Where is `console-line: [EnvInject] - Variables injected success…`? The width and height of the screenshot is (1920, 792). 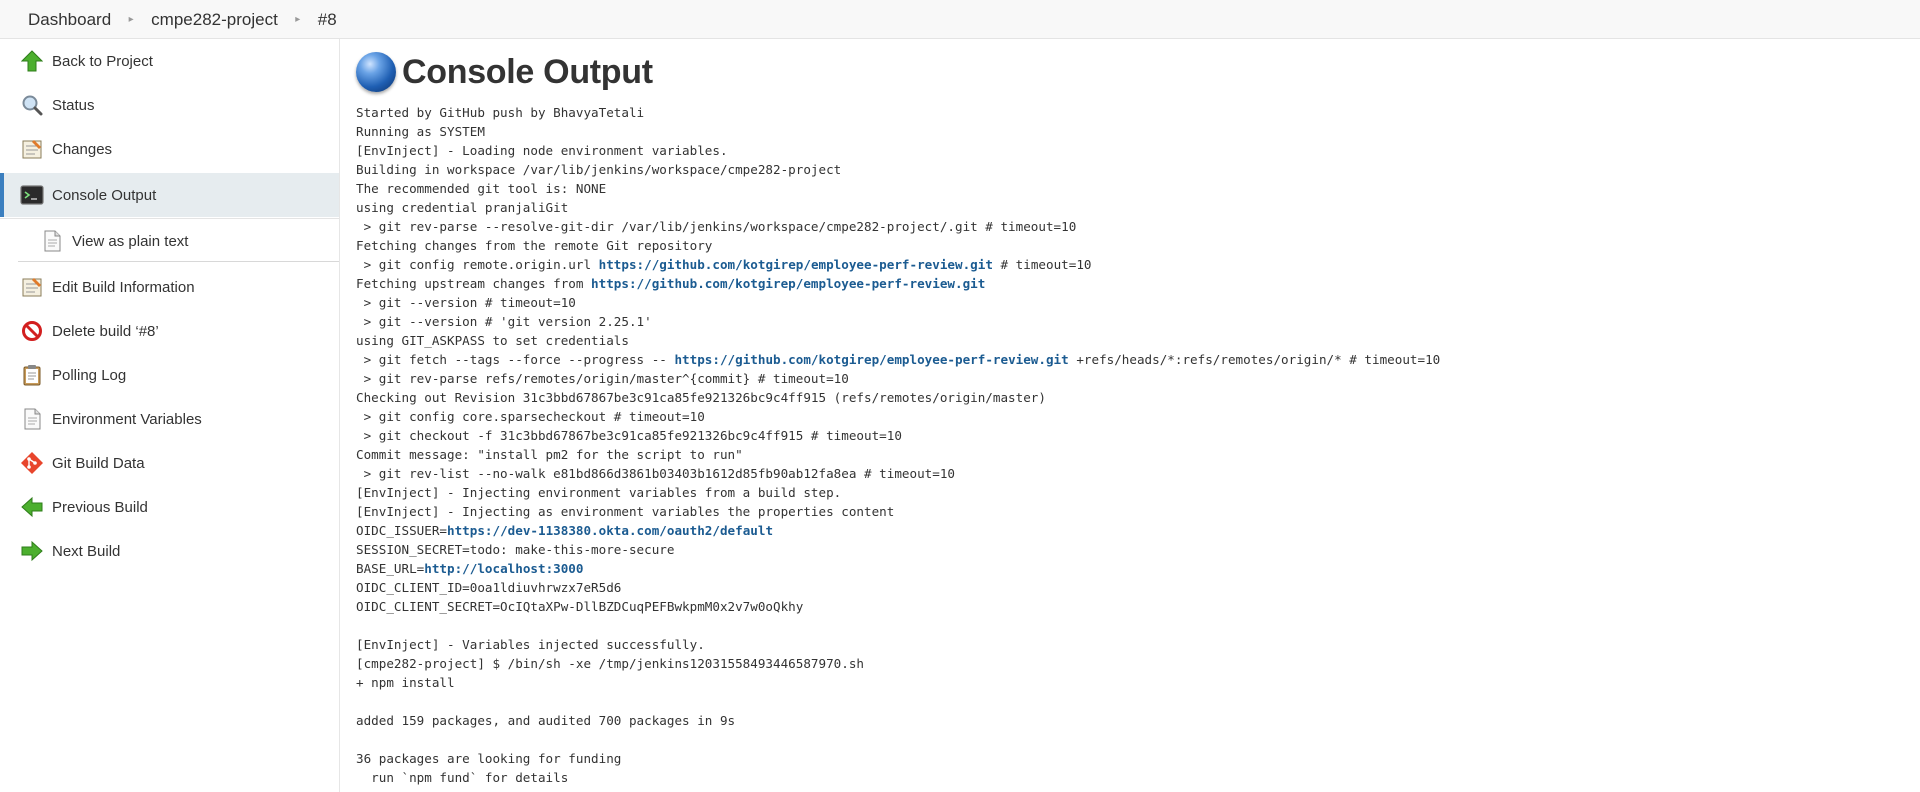 console-line: [EnvInject] - Variables injected success… is located at coordinates (1126, 644).